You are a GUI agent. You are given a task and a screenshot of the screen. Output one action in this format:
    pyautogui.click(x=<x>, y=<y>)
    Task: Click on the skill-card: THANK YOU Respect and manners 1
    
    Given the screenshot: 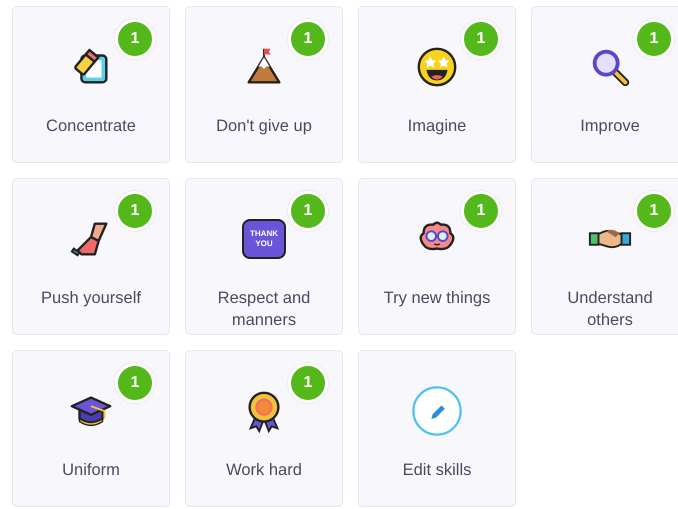 What is the action you would take?
    pyautogui.click(x=264, y=256)
    